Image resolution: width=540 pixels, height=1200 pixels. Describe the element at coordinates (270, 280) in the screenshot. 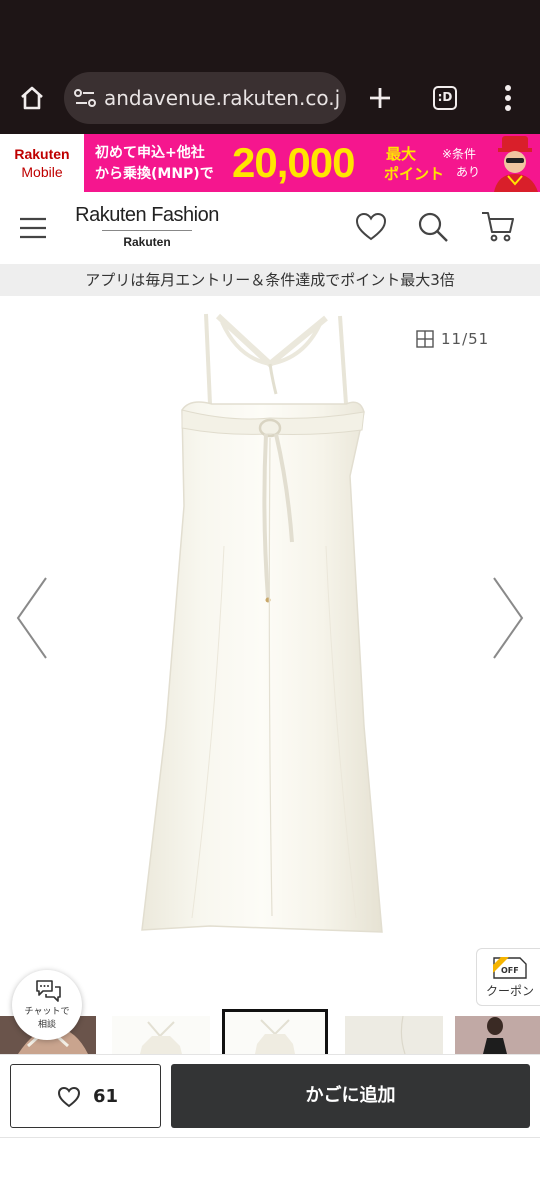

I see `app-campaign-notice: アプリは毎月エントリー＆条件達成でポイント最大3倍` at that location.